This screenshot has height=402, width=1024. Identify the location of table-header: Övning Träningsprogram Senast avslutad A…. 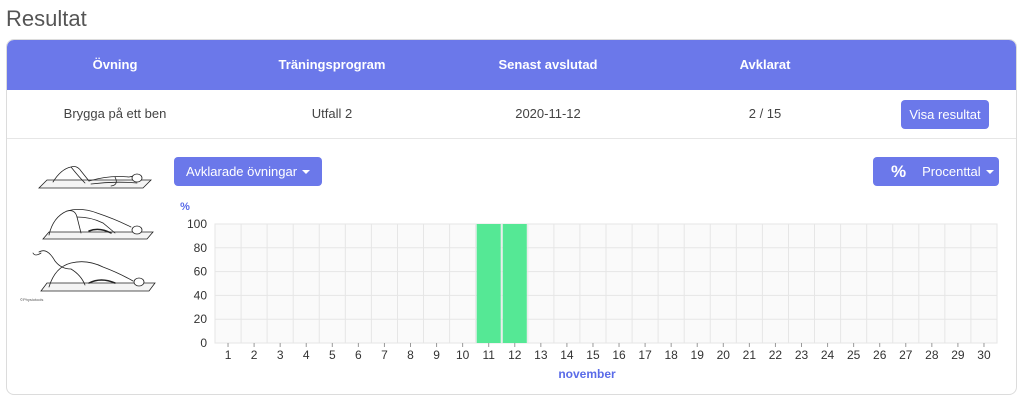
(511, 65).